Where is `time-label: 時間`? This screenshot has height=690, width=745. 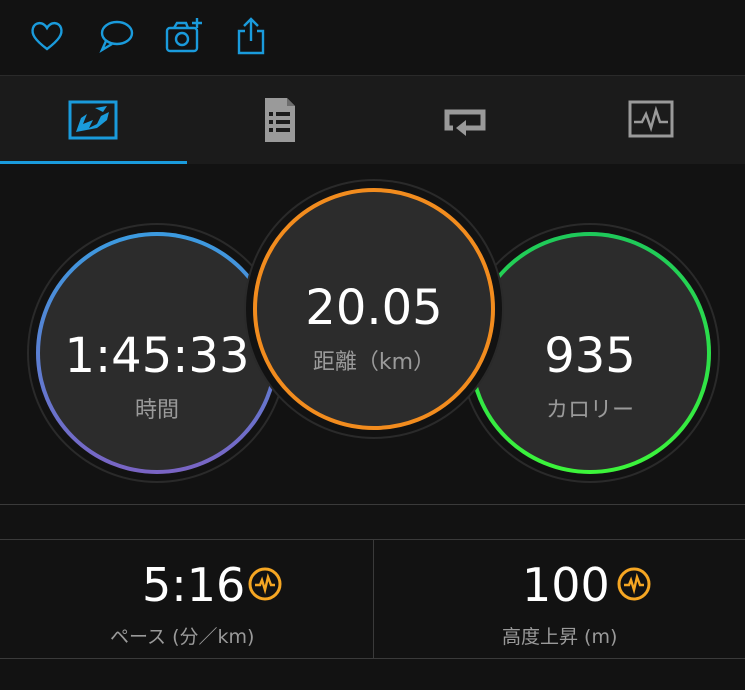
time-label: 時間 is located at coordinates (156, 410).